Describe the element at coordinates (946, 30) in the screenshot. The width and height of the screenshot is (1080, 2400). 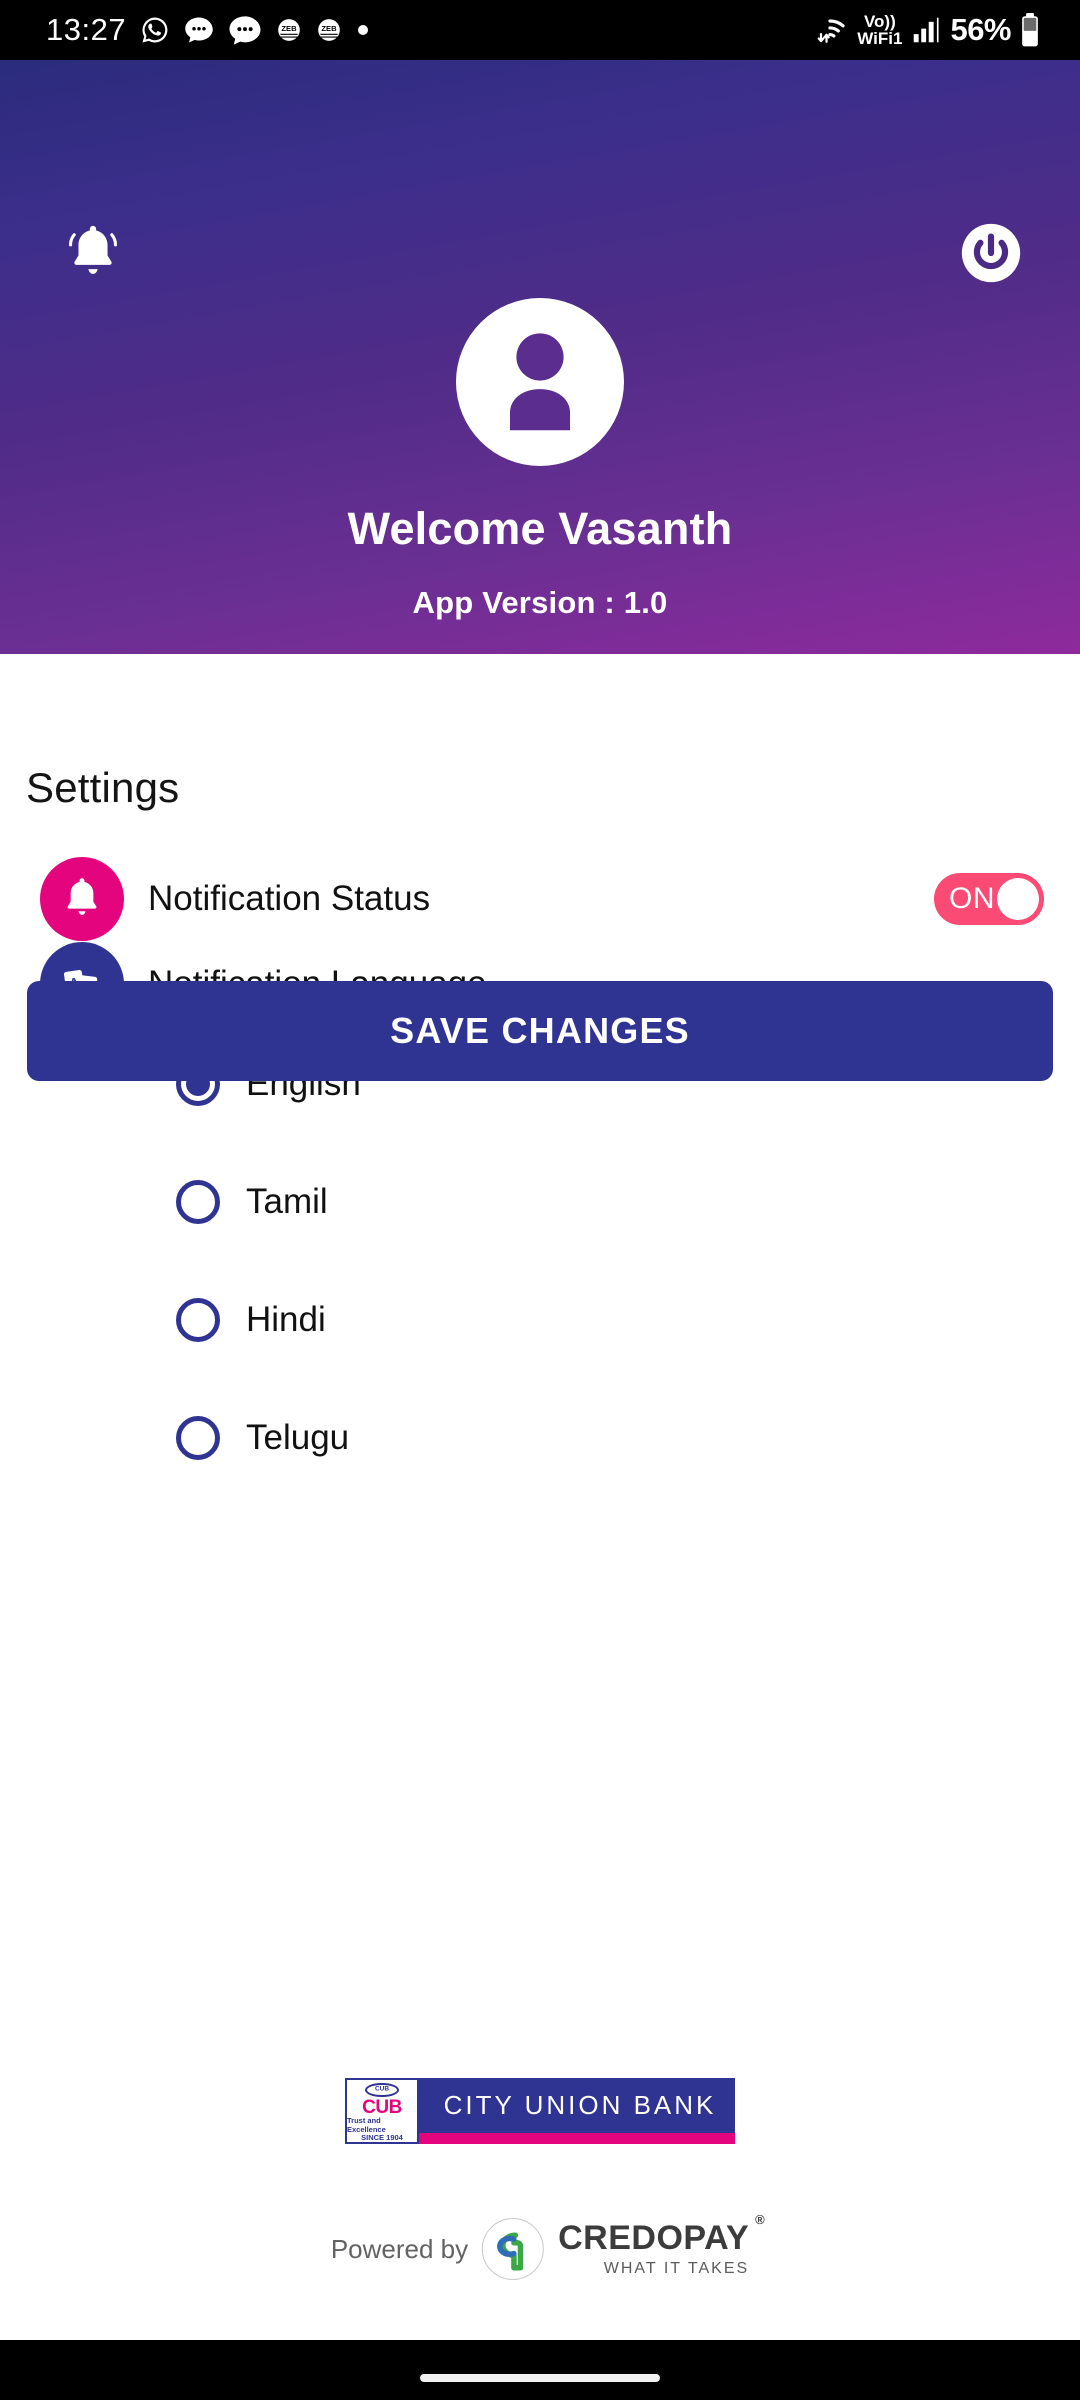
I see `status-bar-right: Vo)) WiFi1 56%` at that location.